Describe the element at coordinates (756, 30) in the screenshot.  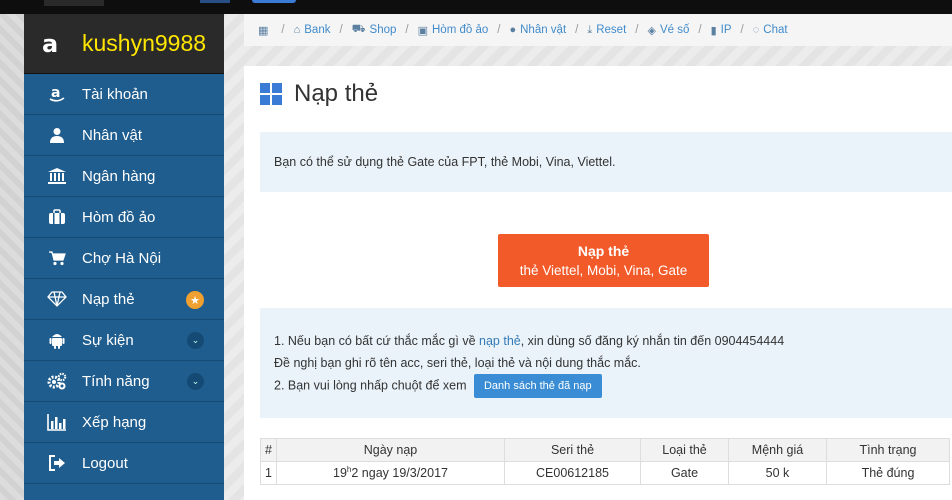
I see `chat-icon: ◌` at that location.